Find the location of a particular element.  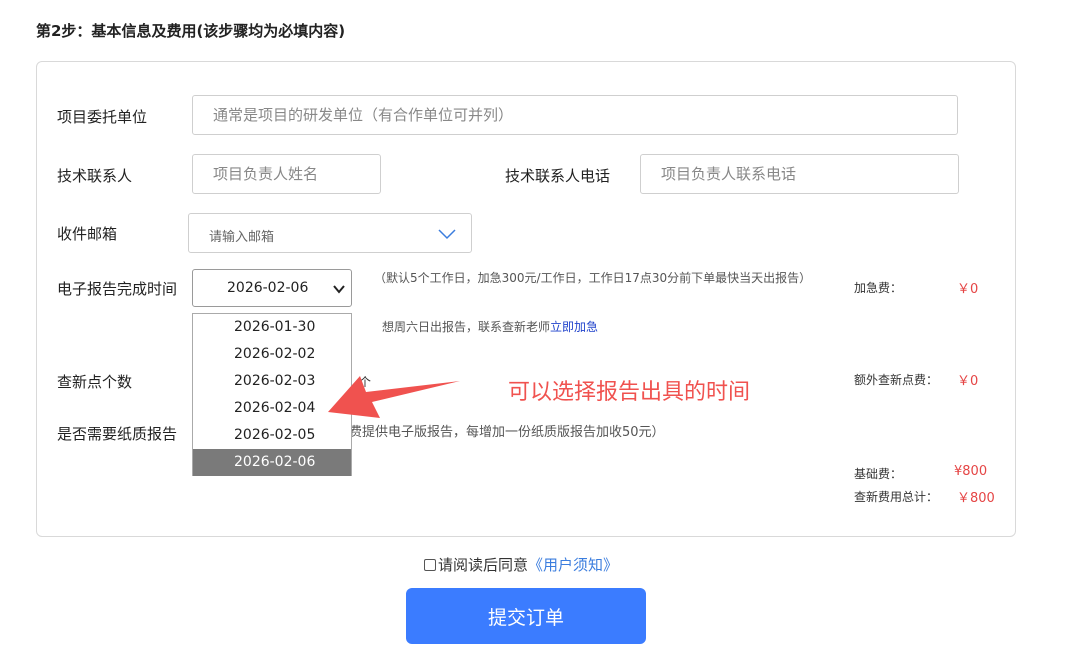

agree-text: 请阅读后同意 is located at coordinates (483, 565).